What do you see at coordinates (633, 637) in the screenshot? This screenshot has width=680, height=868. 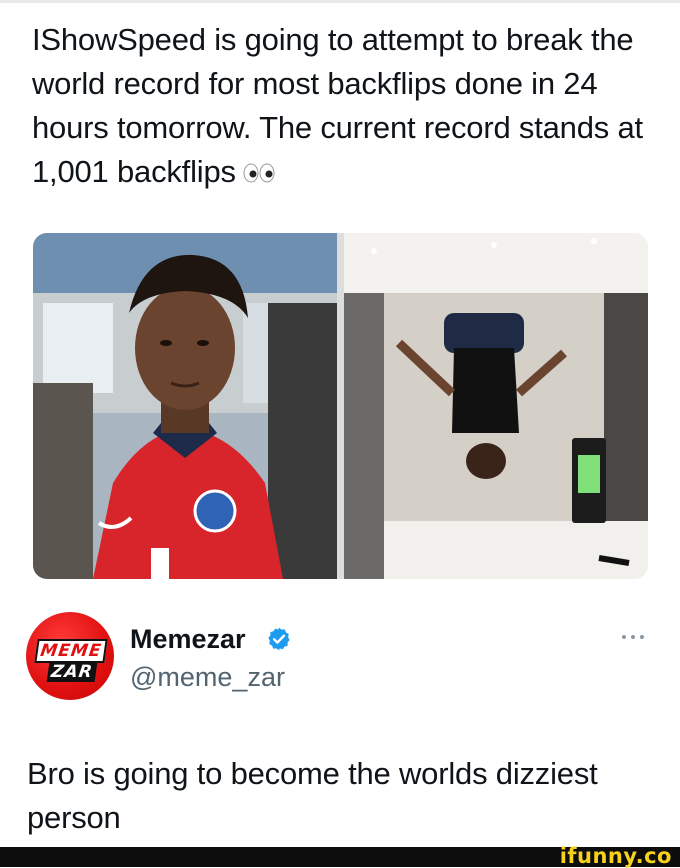 I see `more-options-icon` at bounding box center [633, 637].